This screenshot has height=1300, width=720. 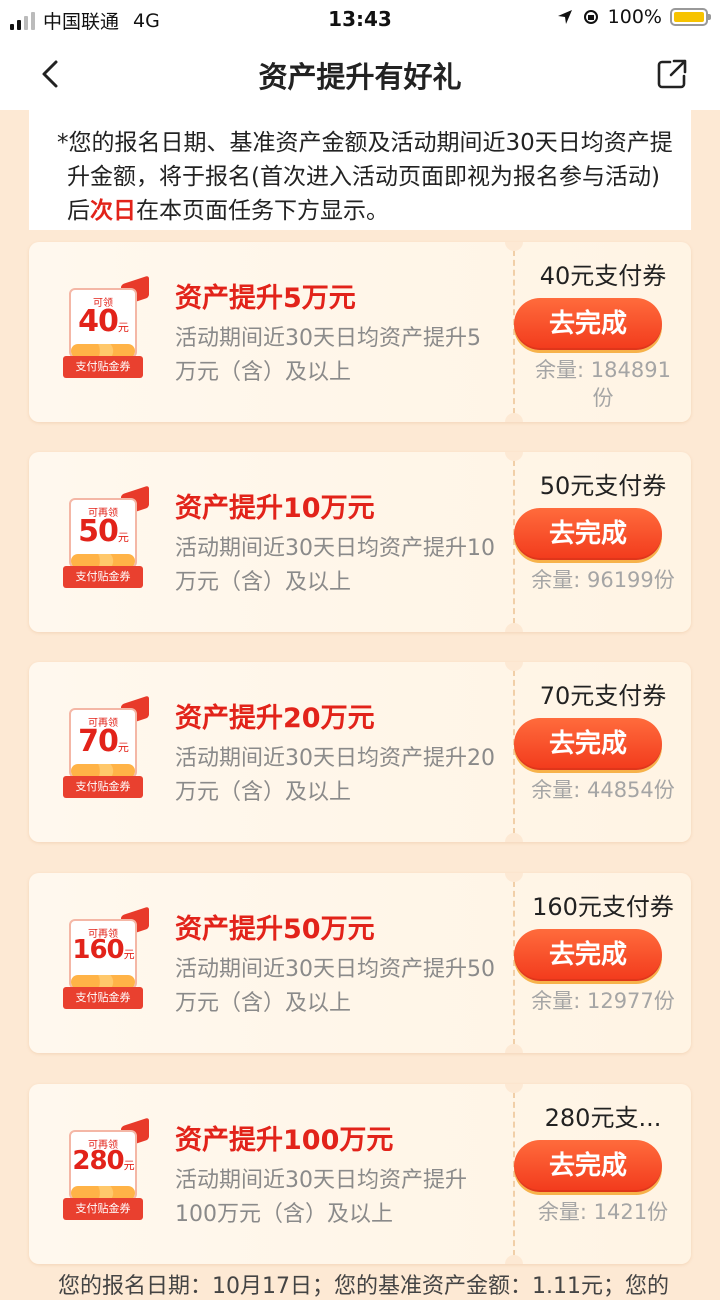 I want to click on enrollment-info: 您的报名日期：10月17日；您的基准资产金额：1.11元；您的, so click(x=363, y=1286).